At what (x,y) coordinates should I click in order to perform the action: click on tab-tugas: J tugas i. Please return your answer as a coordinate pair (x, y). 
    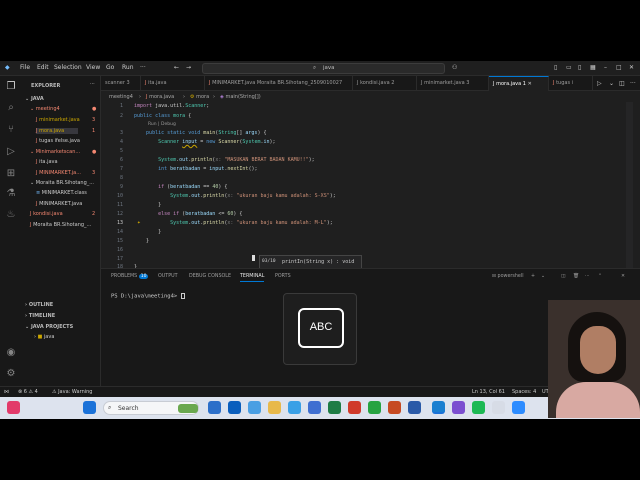
    Looking at the image, I should click on (571, 83).